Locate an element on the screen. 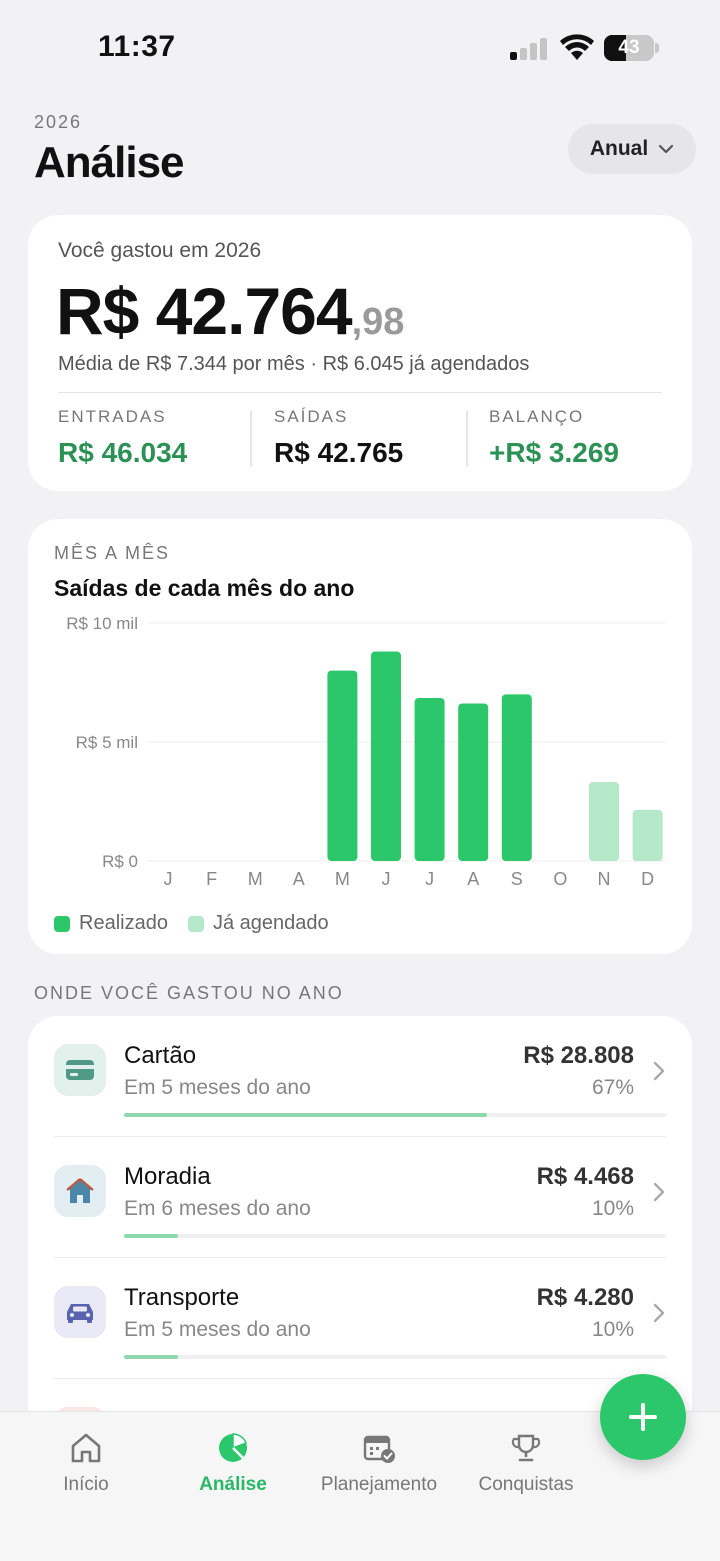  tab-label: Conquistas is located at coordinates (526, 1484).